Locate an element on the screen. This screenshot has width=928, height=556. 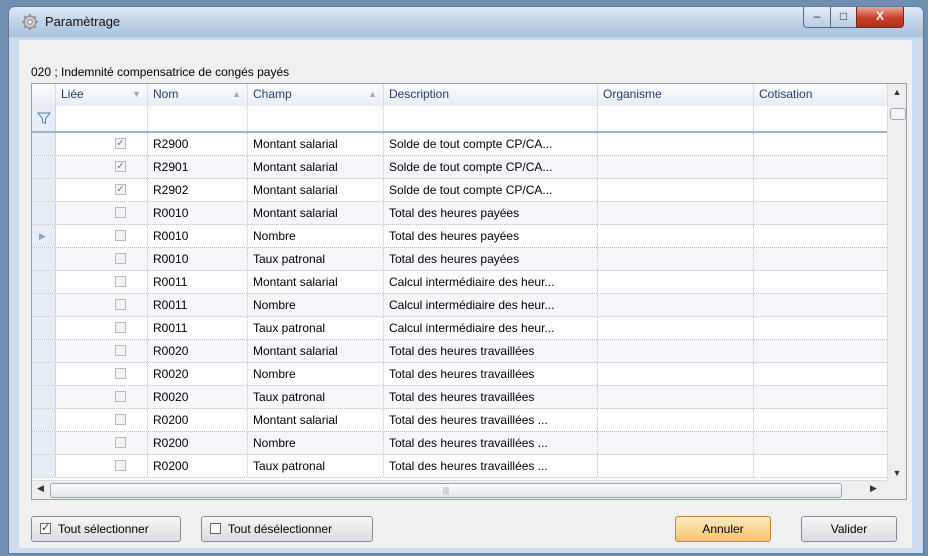
scroll-up-icon: ▲ is located at coordinates (897, 92).